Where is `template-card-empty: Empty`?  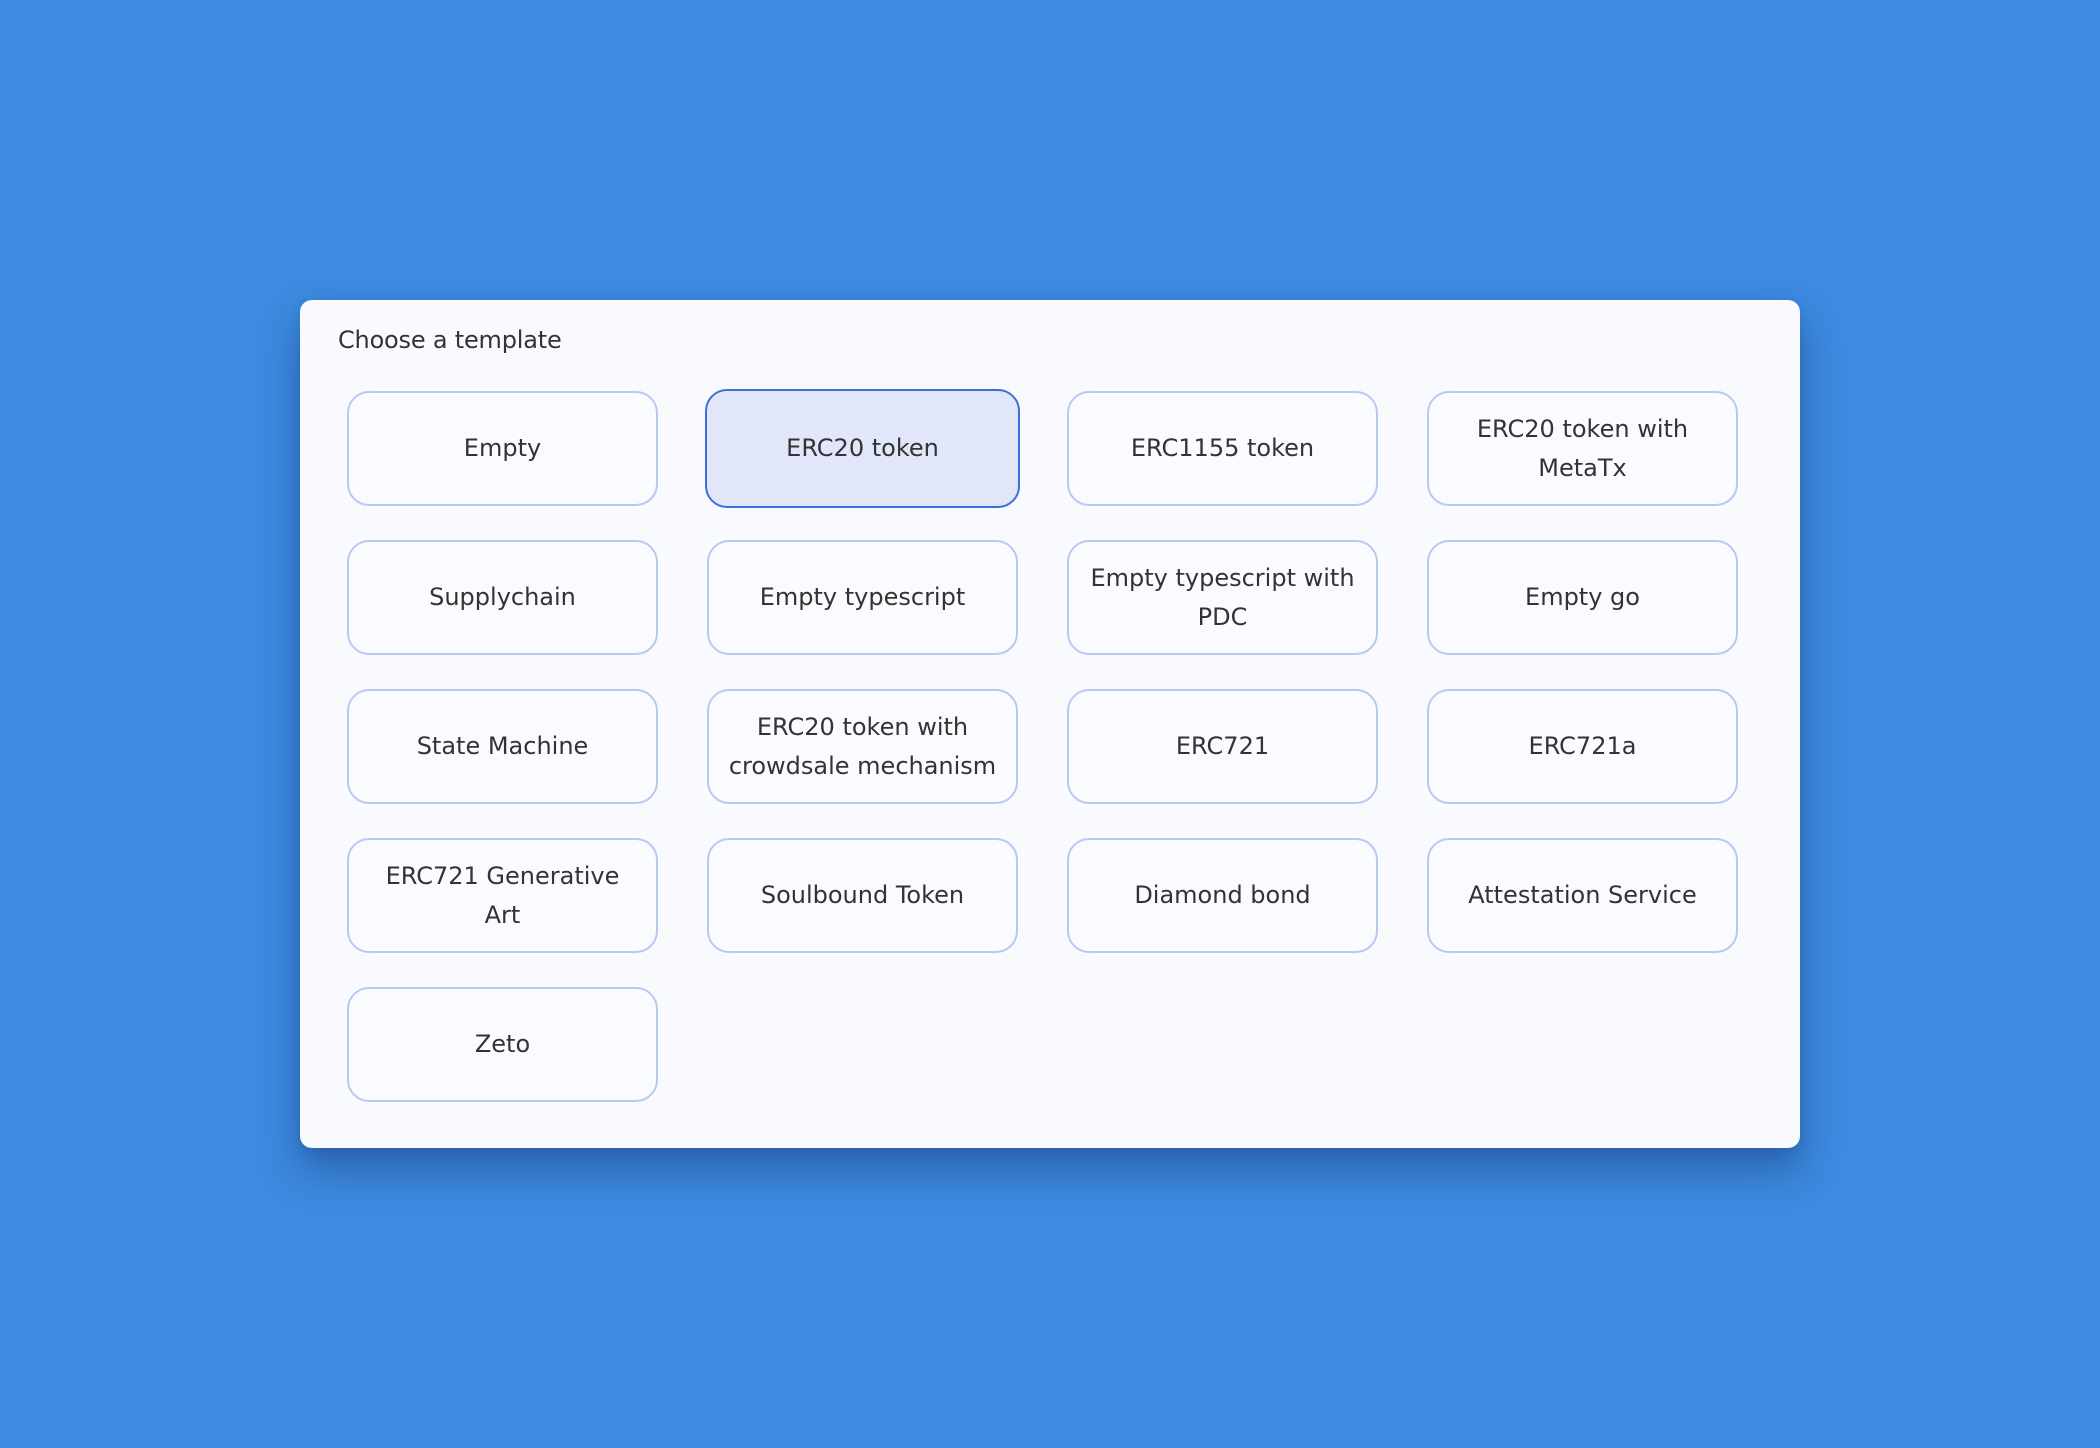 template-card-empty: Empty is located at coordinates (502, 448).